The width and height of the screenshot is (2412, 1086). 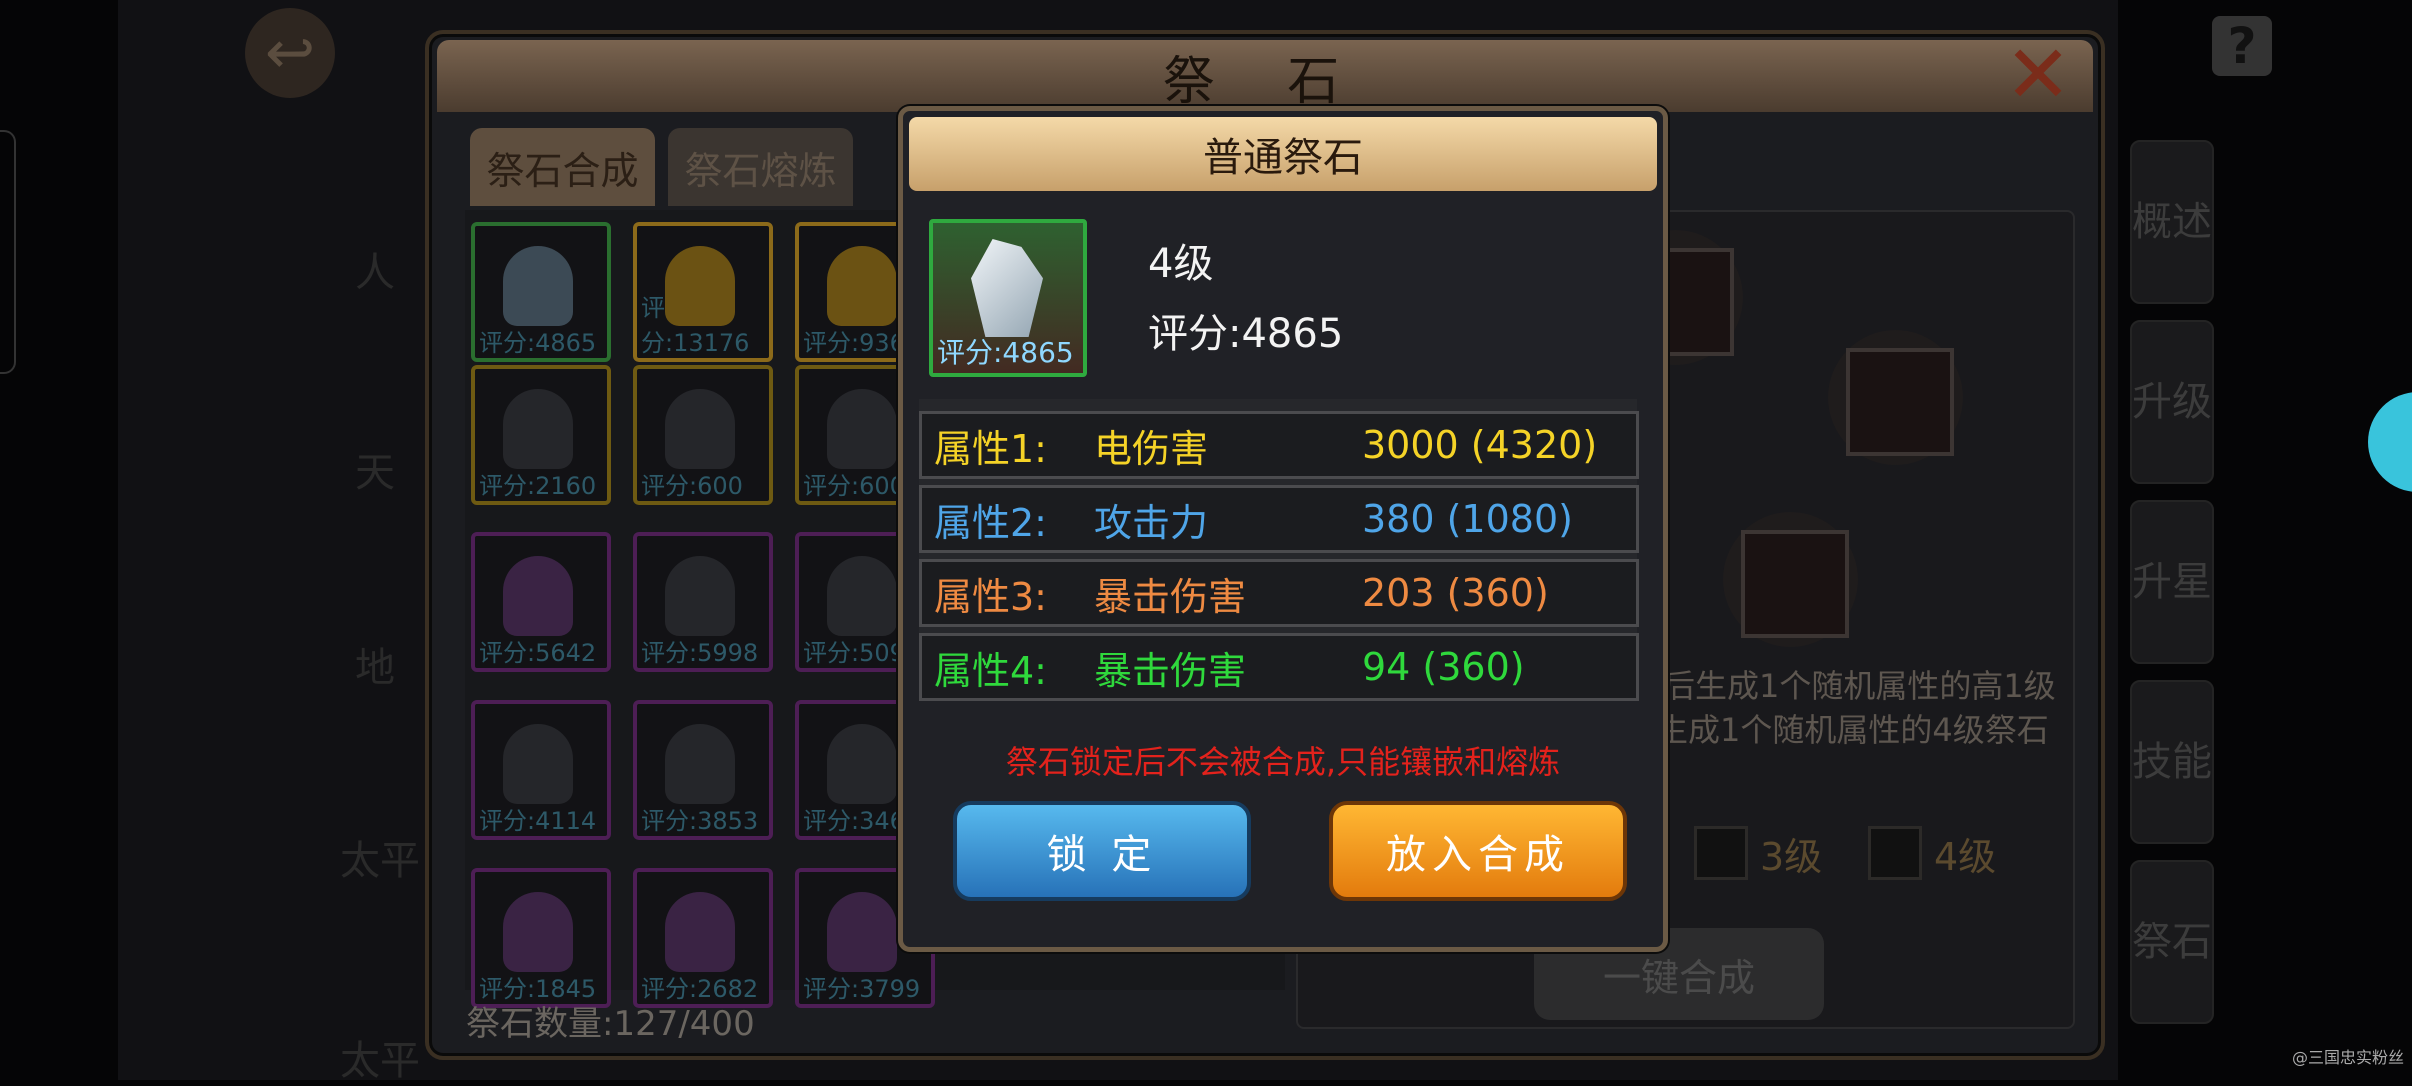 I want to click on merge-hint-line-2: 生成1个随机属性的4级祭石, so click(x=1852, y=730).